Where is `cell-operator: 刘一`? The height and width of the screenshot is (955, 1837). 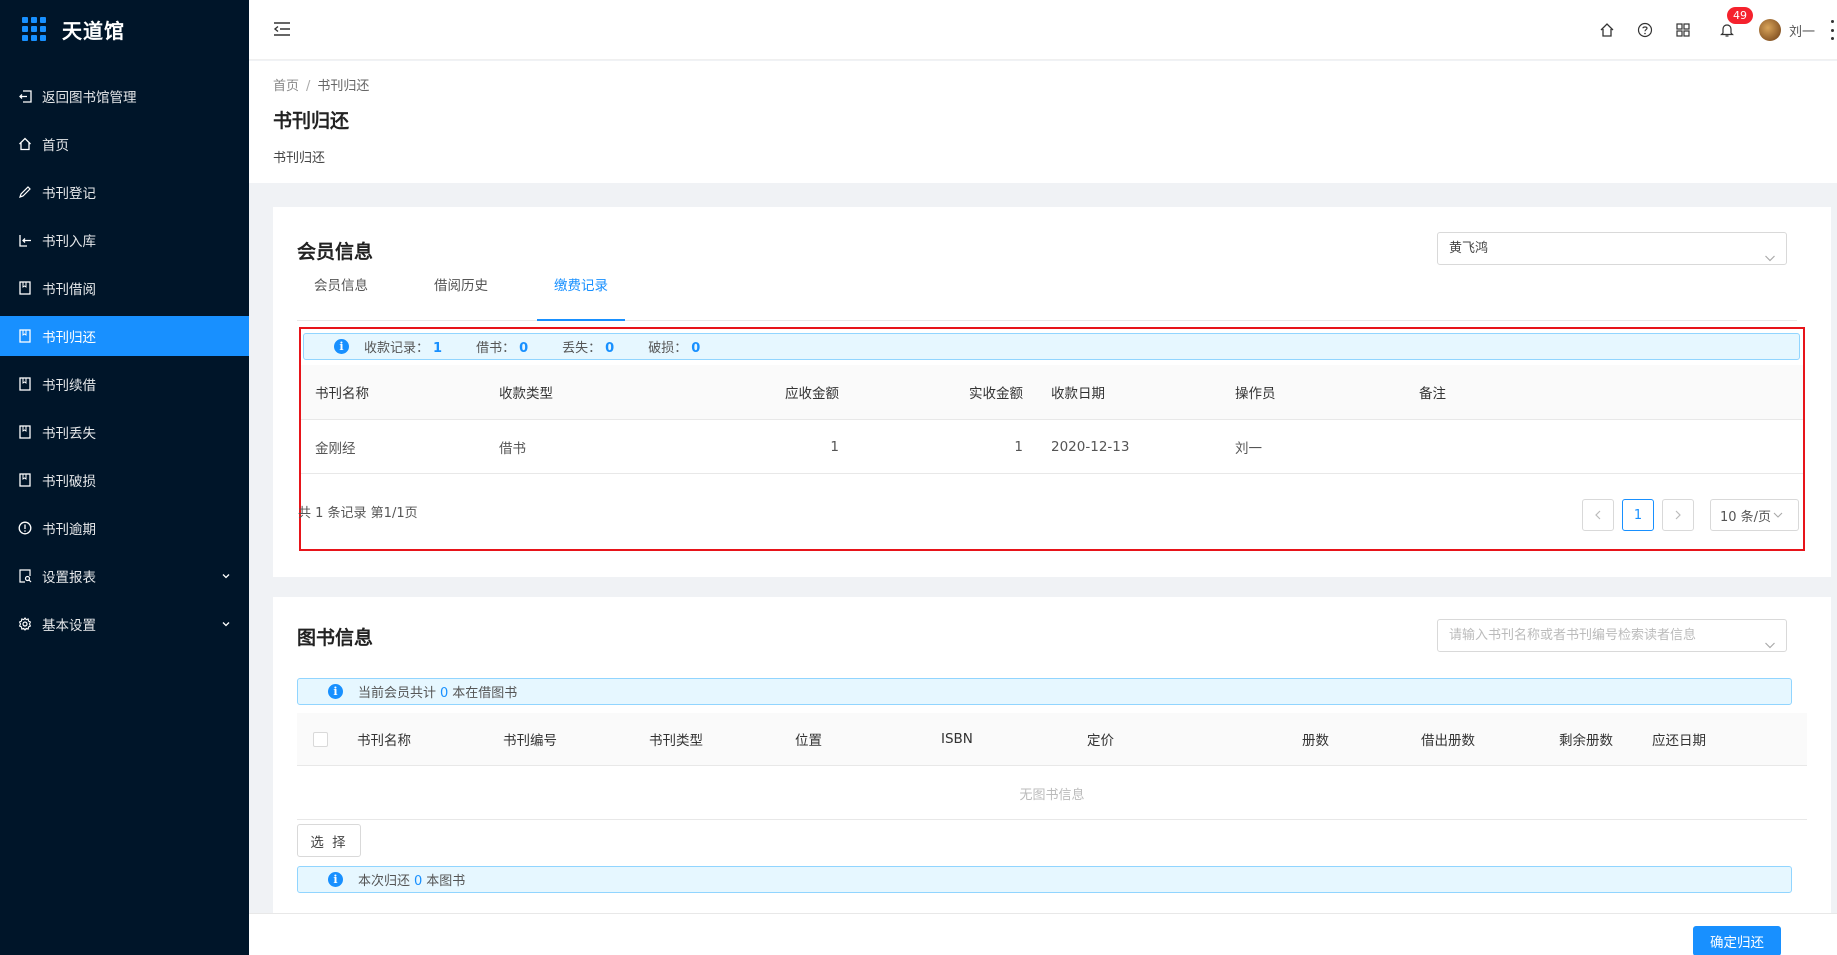
cell-operator: 刘一 is located at coordinates (1248, 448).